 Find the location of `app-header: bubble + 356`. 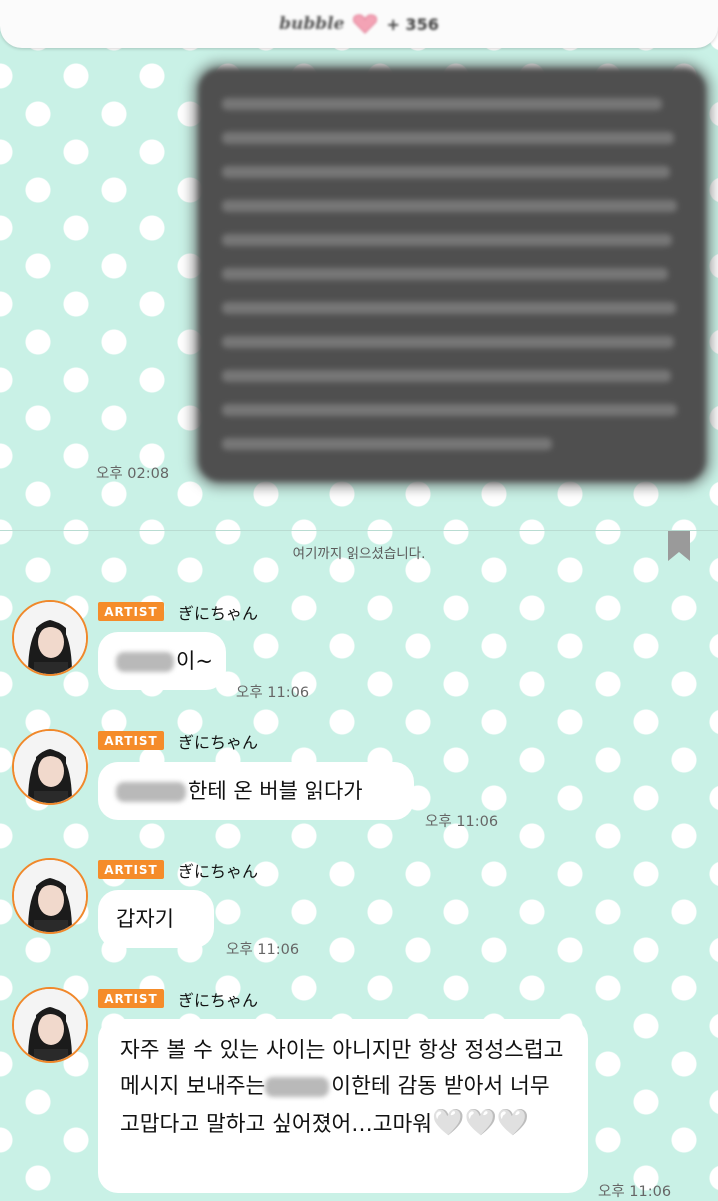

app-header: bubble + 356 is located at coordinates (359, 24).